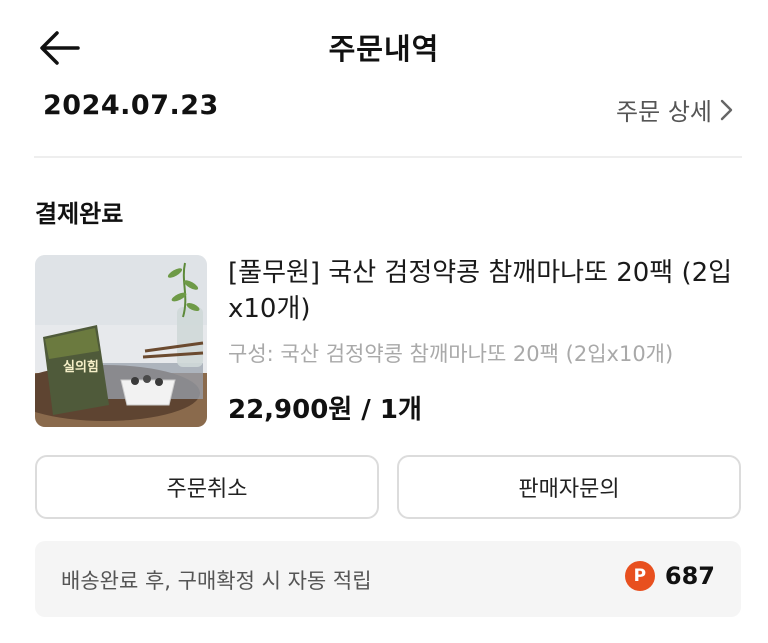 This screenshot has height=643, width=768. What do you see at coordinates (216, 581) in the screenshot?
I see `points-description: 배송완료 후, 구매확정 시 자동 적립` at bounding box center [216, 581].